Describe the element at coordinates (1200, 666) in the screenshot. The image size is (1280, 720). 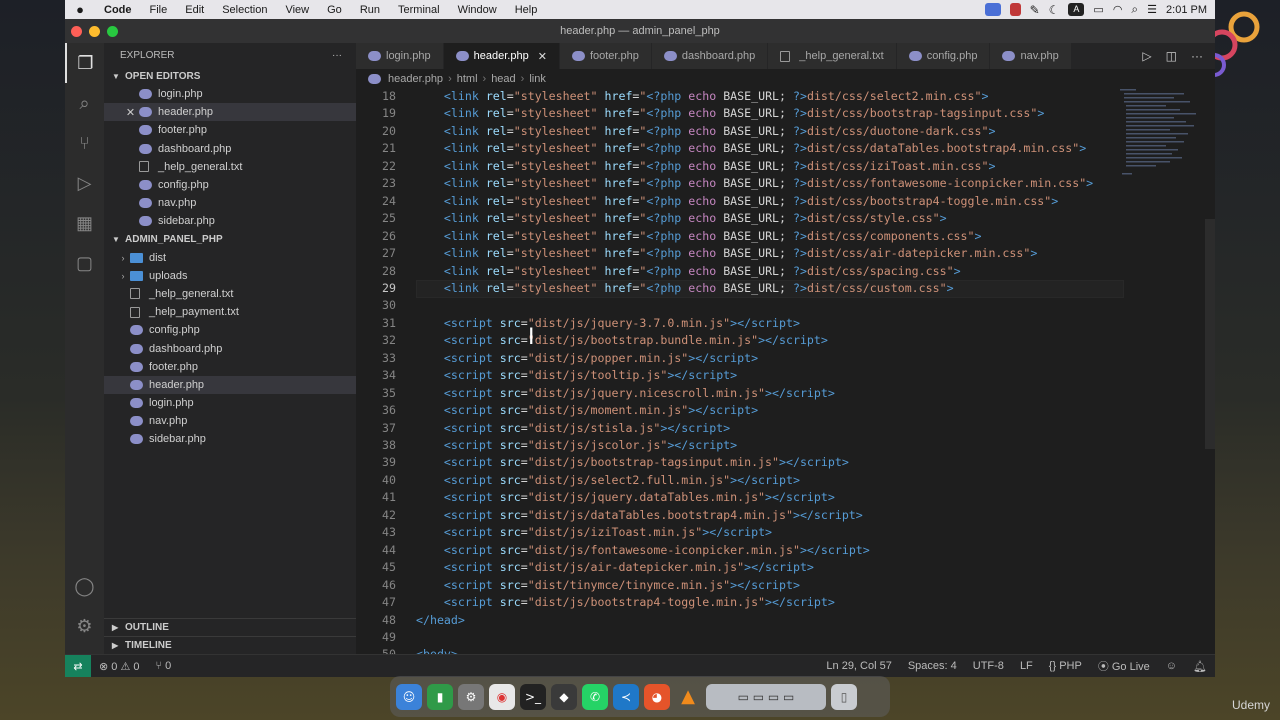
I see `notifications-icon: 🔔︎` at that location.